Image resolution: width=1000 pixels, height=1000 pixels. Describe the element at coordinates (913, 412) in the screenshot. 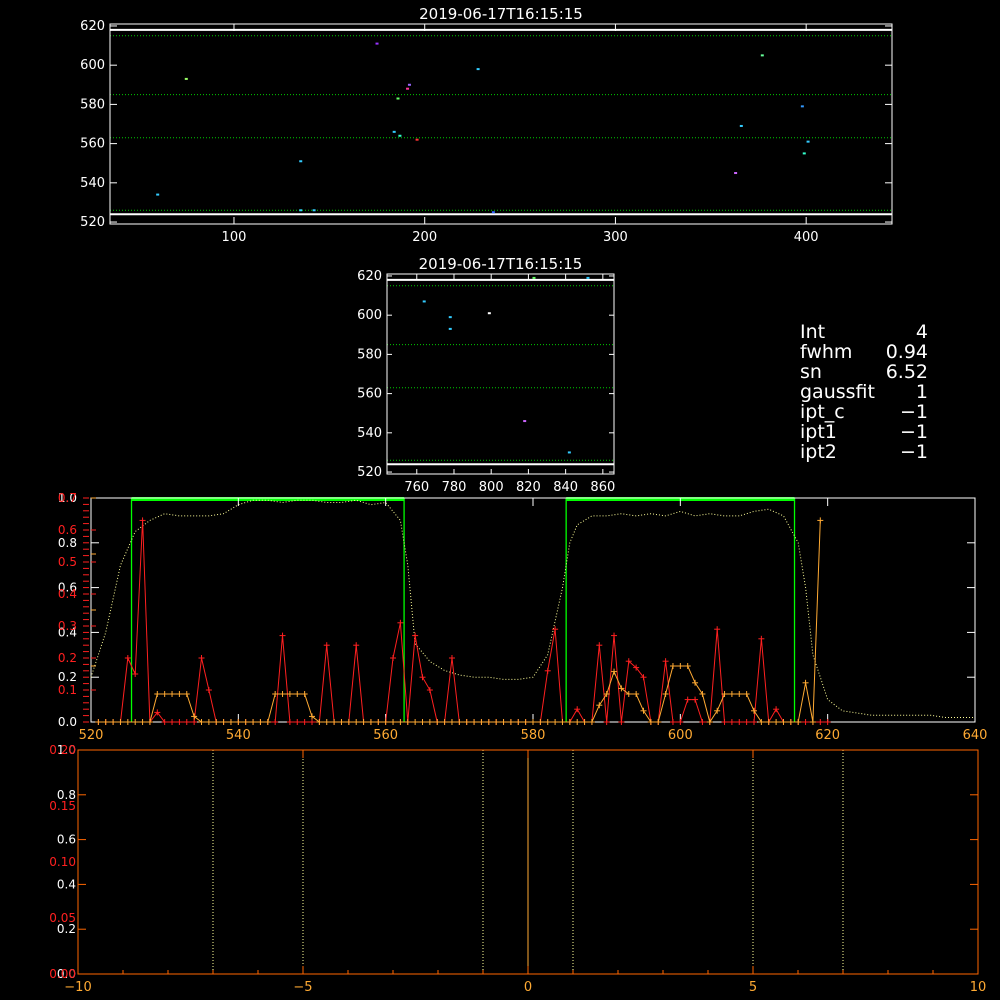

I see `info-value: −1` at that location.